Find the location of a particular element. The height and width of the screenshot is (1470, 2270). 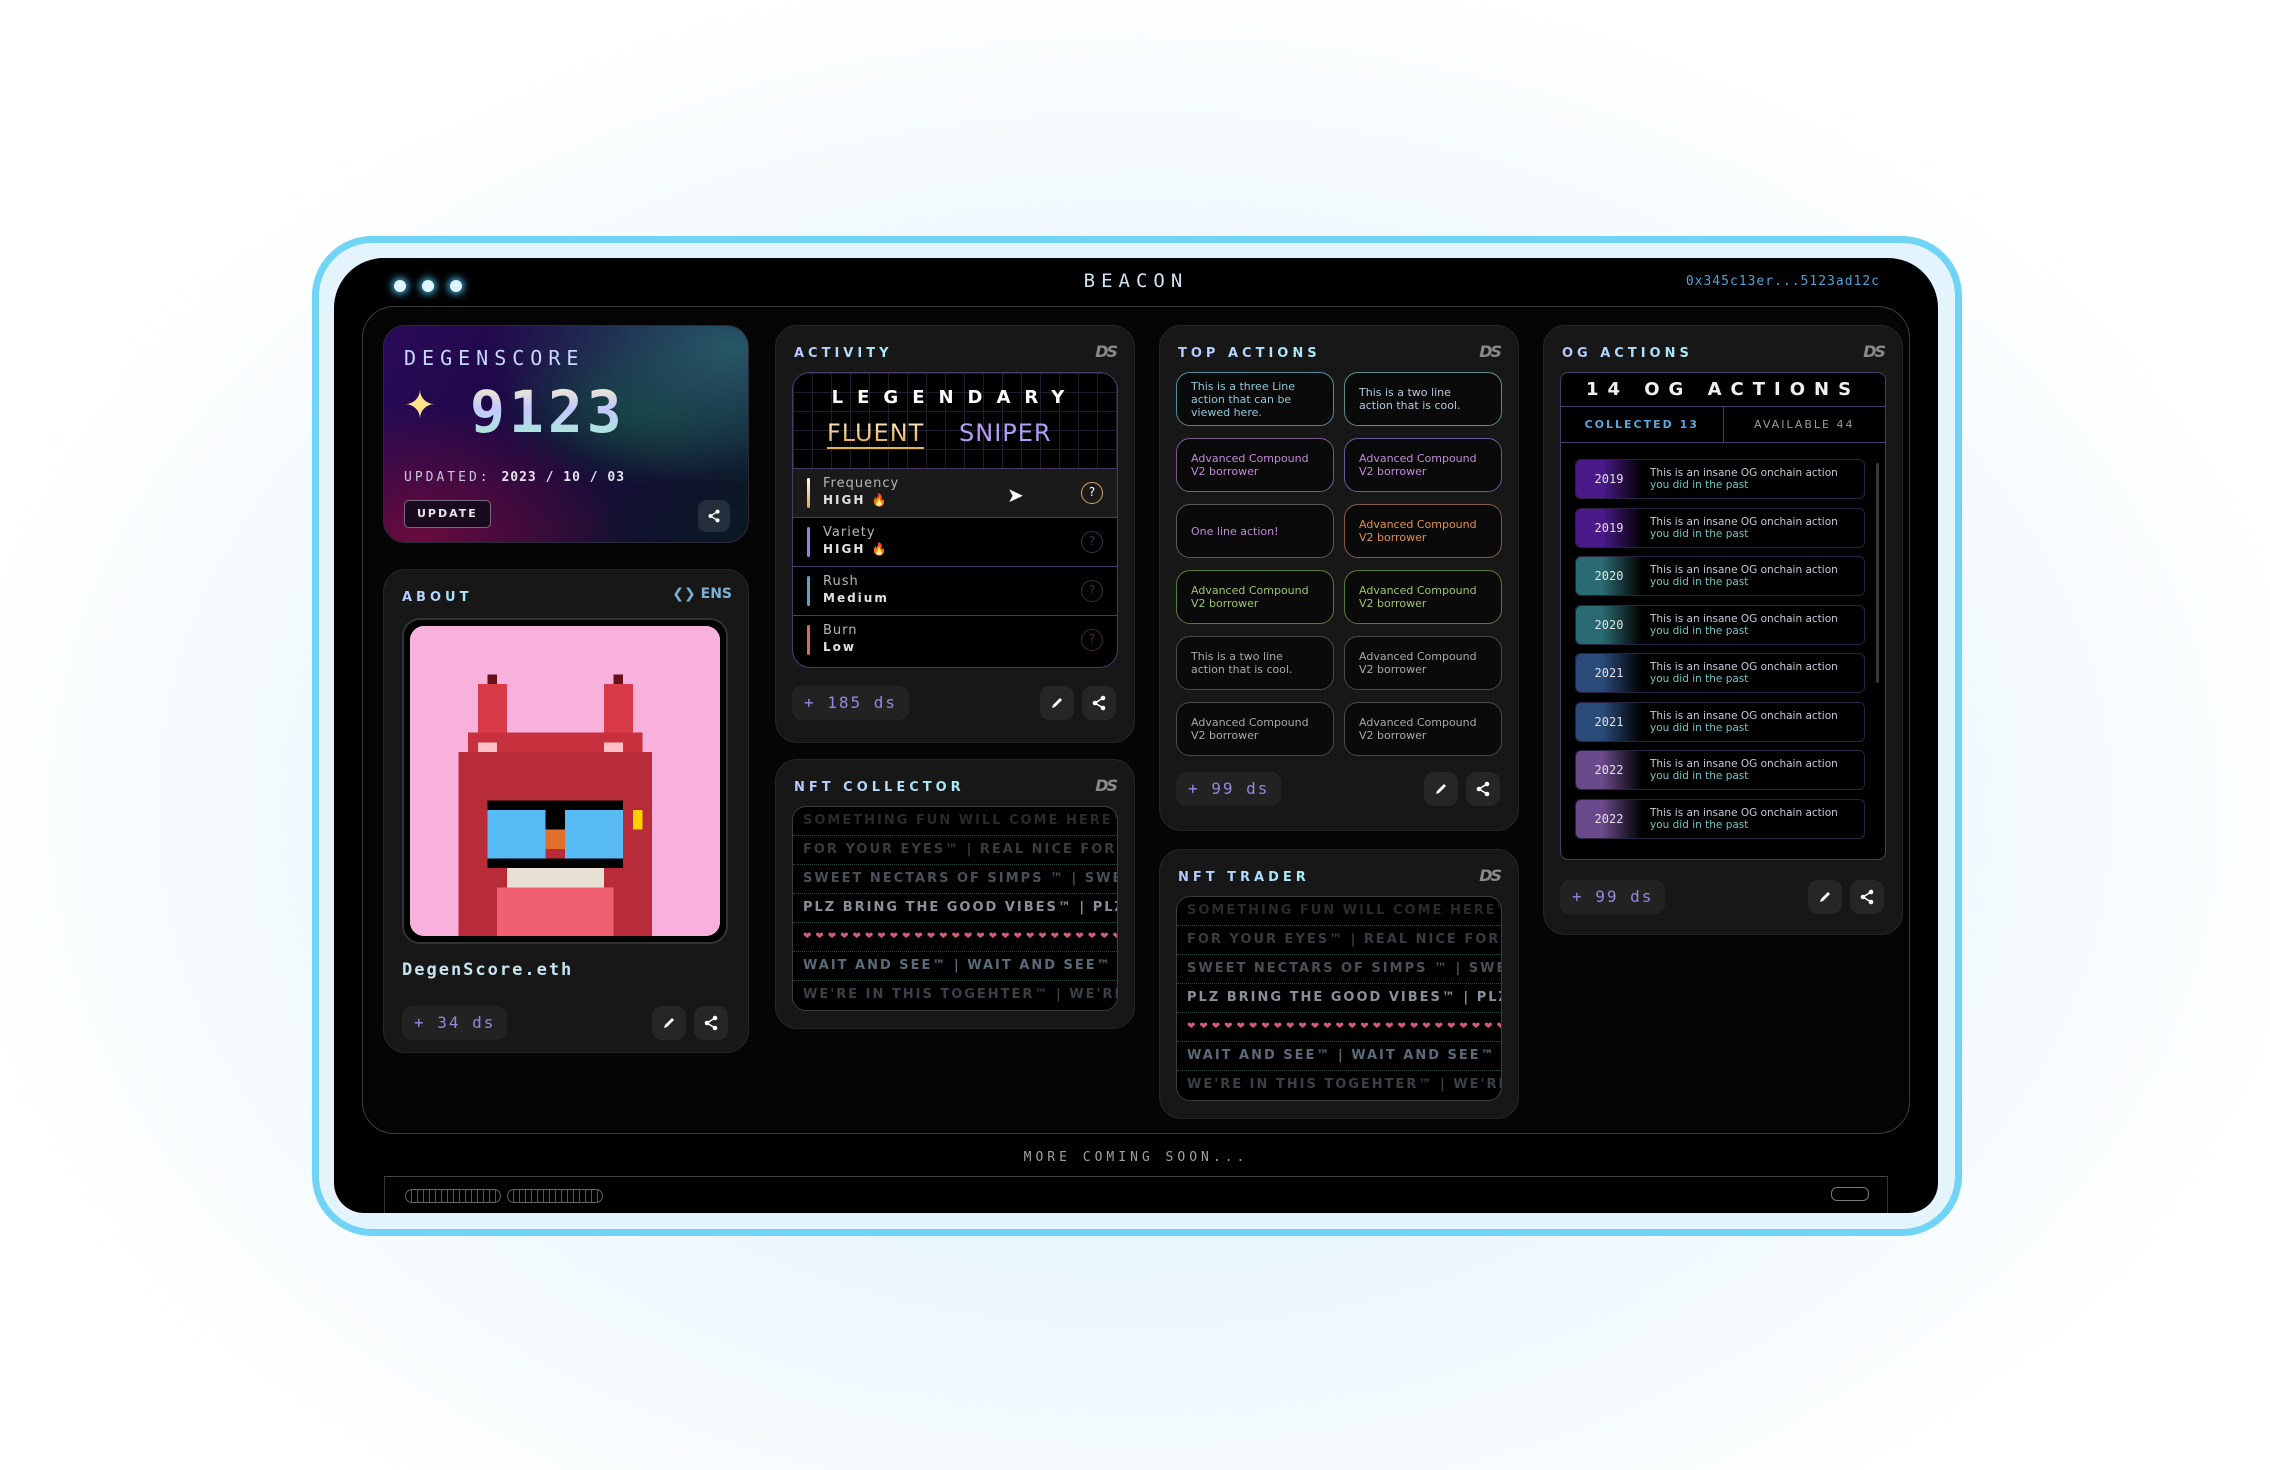

row-value: Medium is located at coordinates (856, 598).